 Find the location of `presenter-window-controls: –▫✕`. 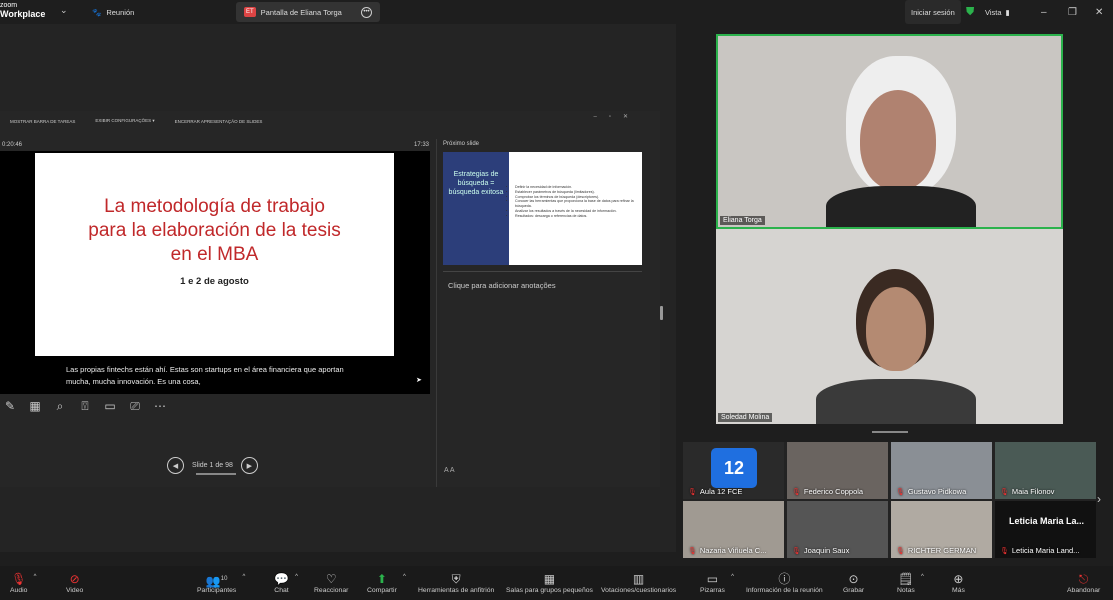

presenter-window-controls: –▫✕ is located at coordinates (617, 116).